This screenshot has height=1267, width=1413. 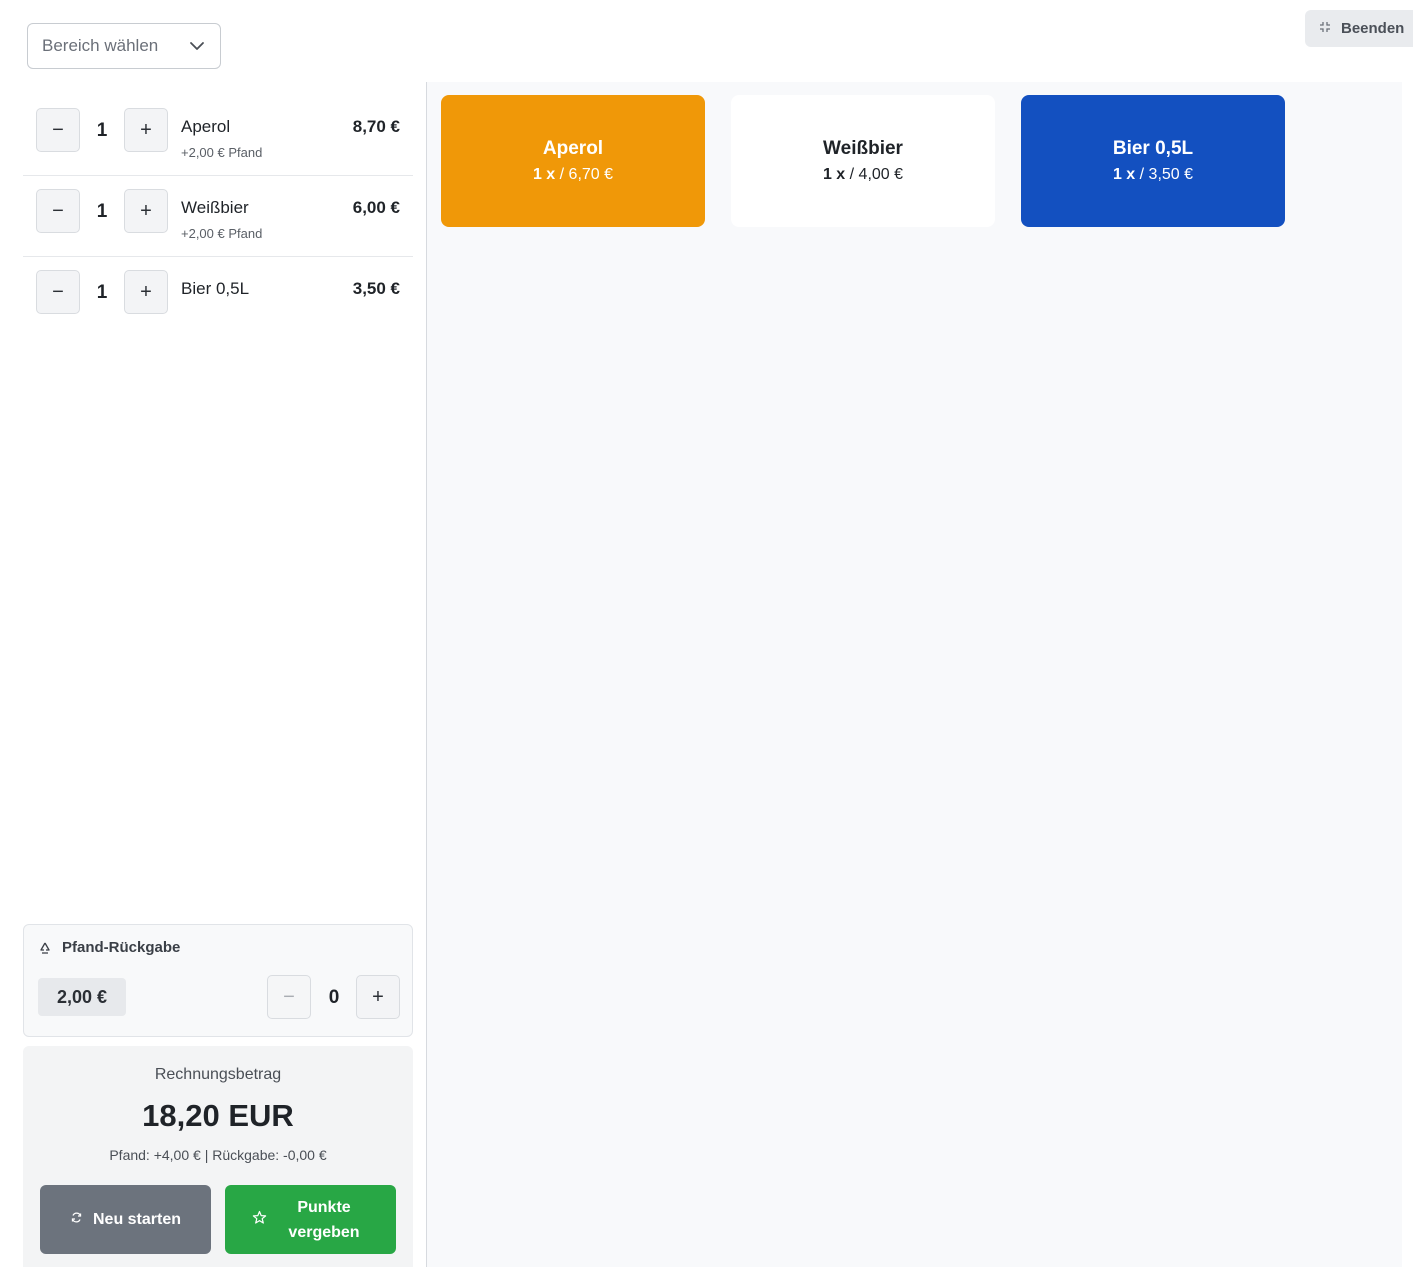 I want to click on deposit-increase-button: +, so click(x=378, y=997).